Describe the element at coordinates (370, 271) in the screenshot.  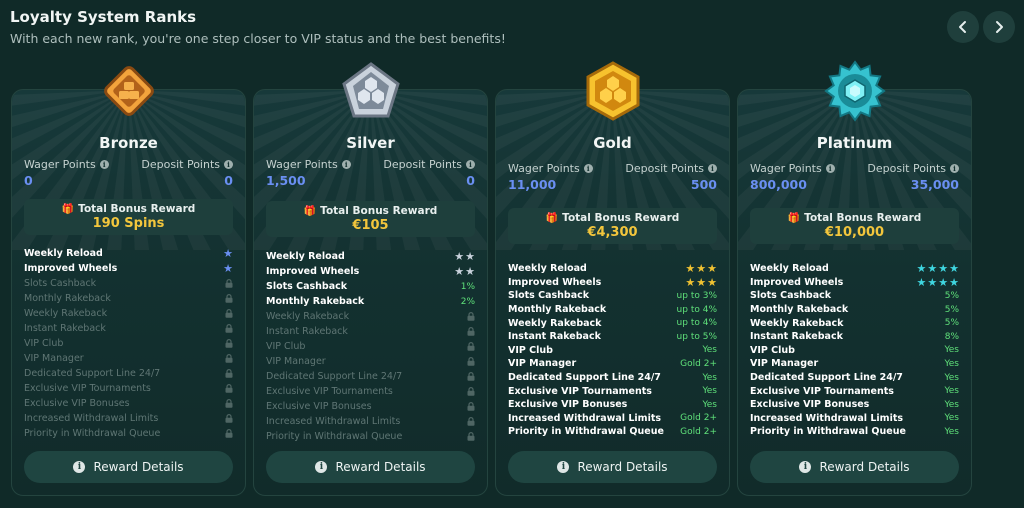
I see `benefit-row: Improved Wheels ★ ★` at that location.